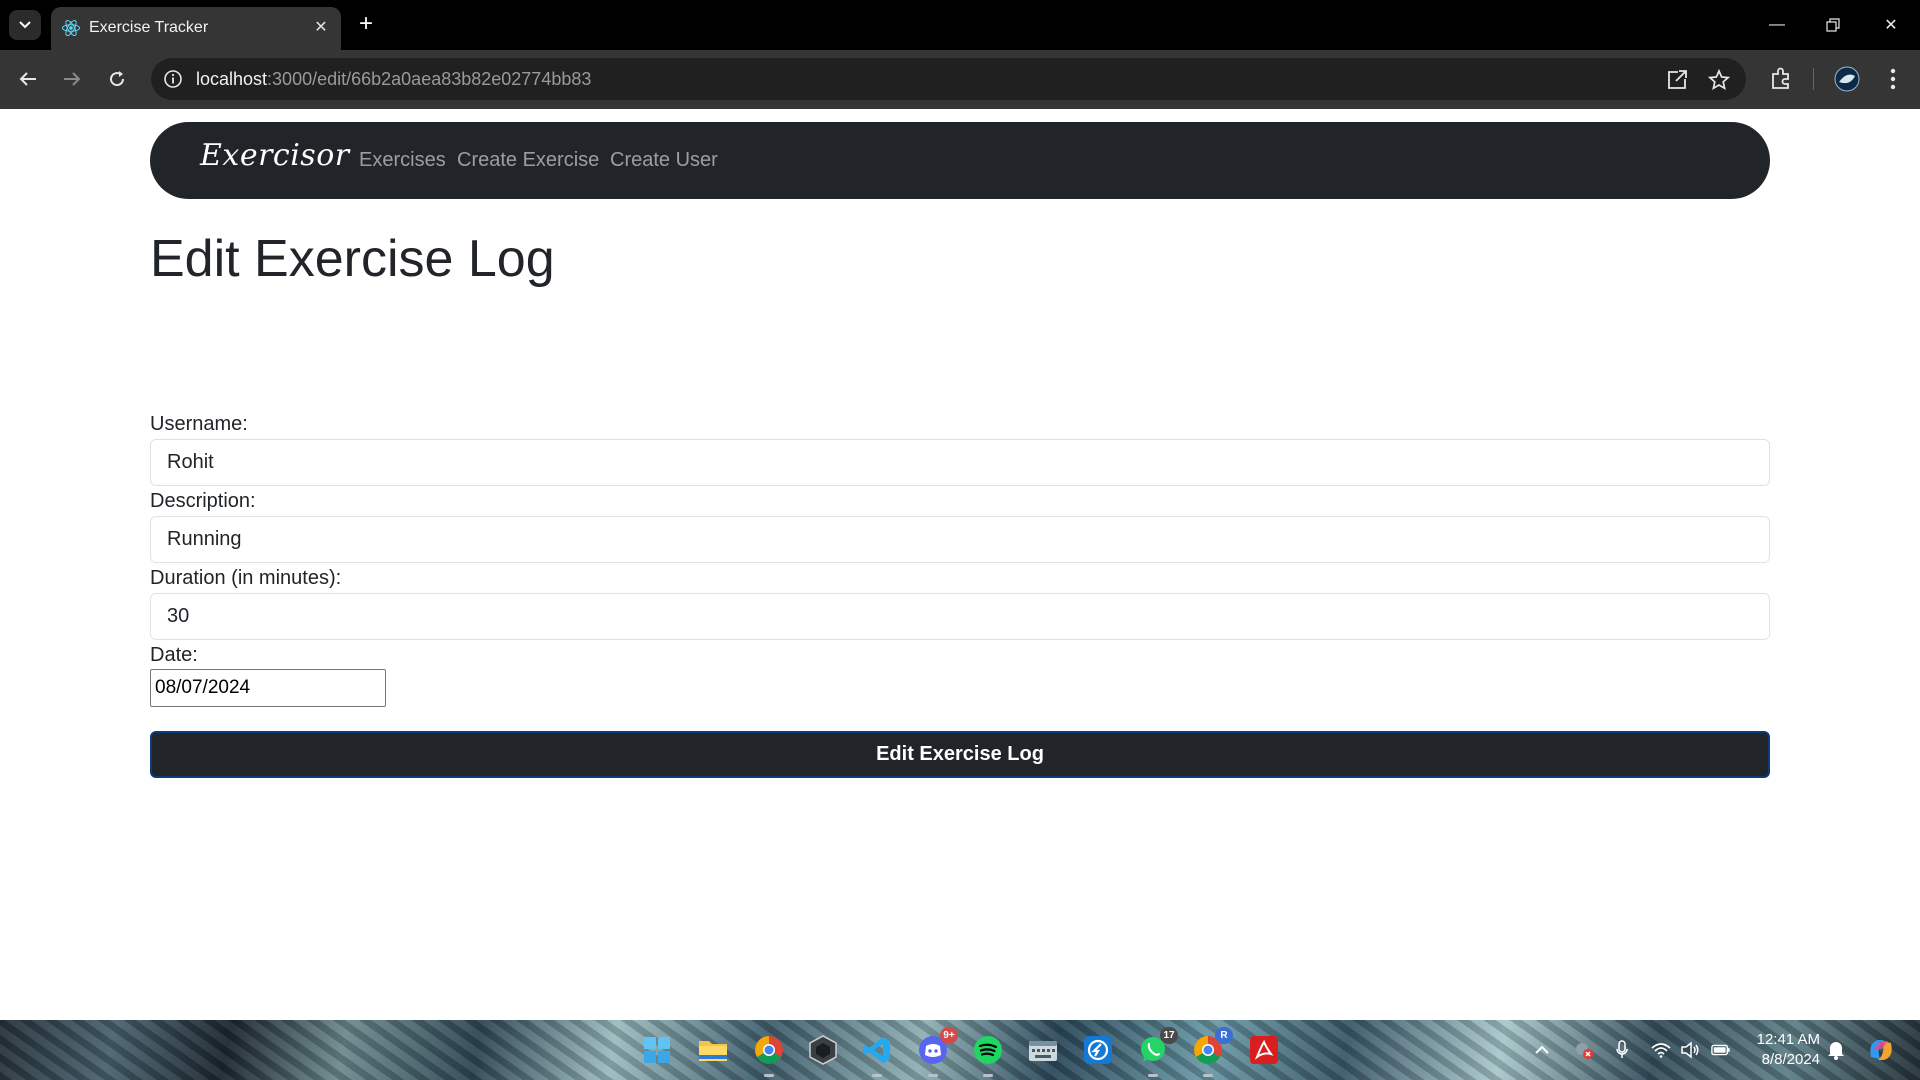  I want to click on profile-avatar-icon, so click(1847, 79).